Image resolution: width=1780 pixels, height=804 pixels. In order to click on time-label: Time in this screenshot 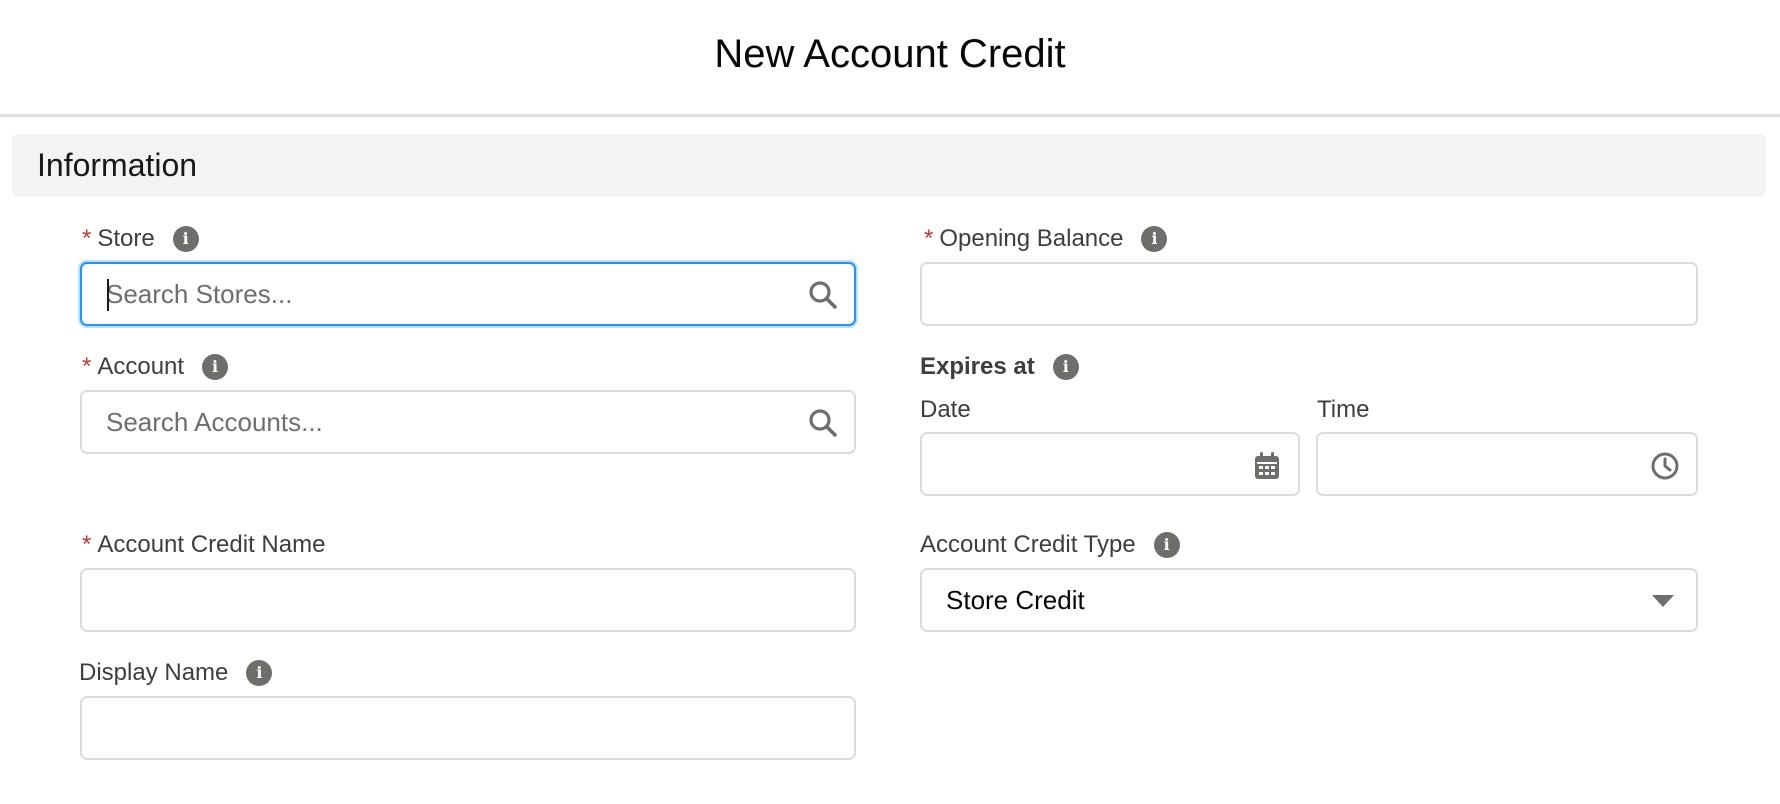, I will do `click(1343, 409)`.